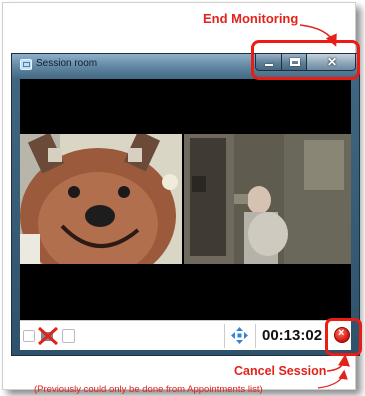 This screenshot has height=396, width=365. Describe the element at coordinates (68, 336) in the screenshot. I see `lock-icon` at that location.